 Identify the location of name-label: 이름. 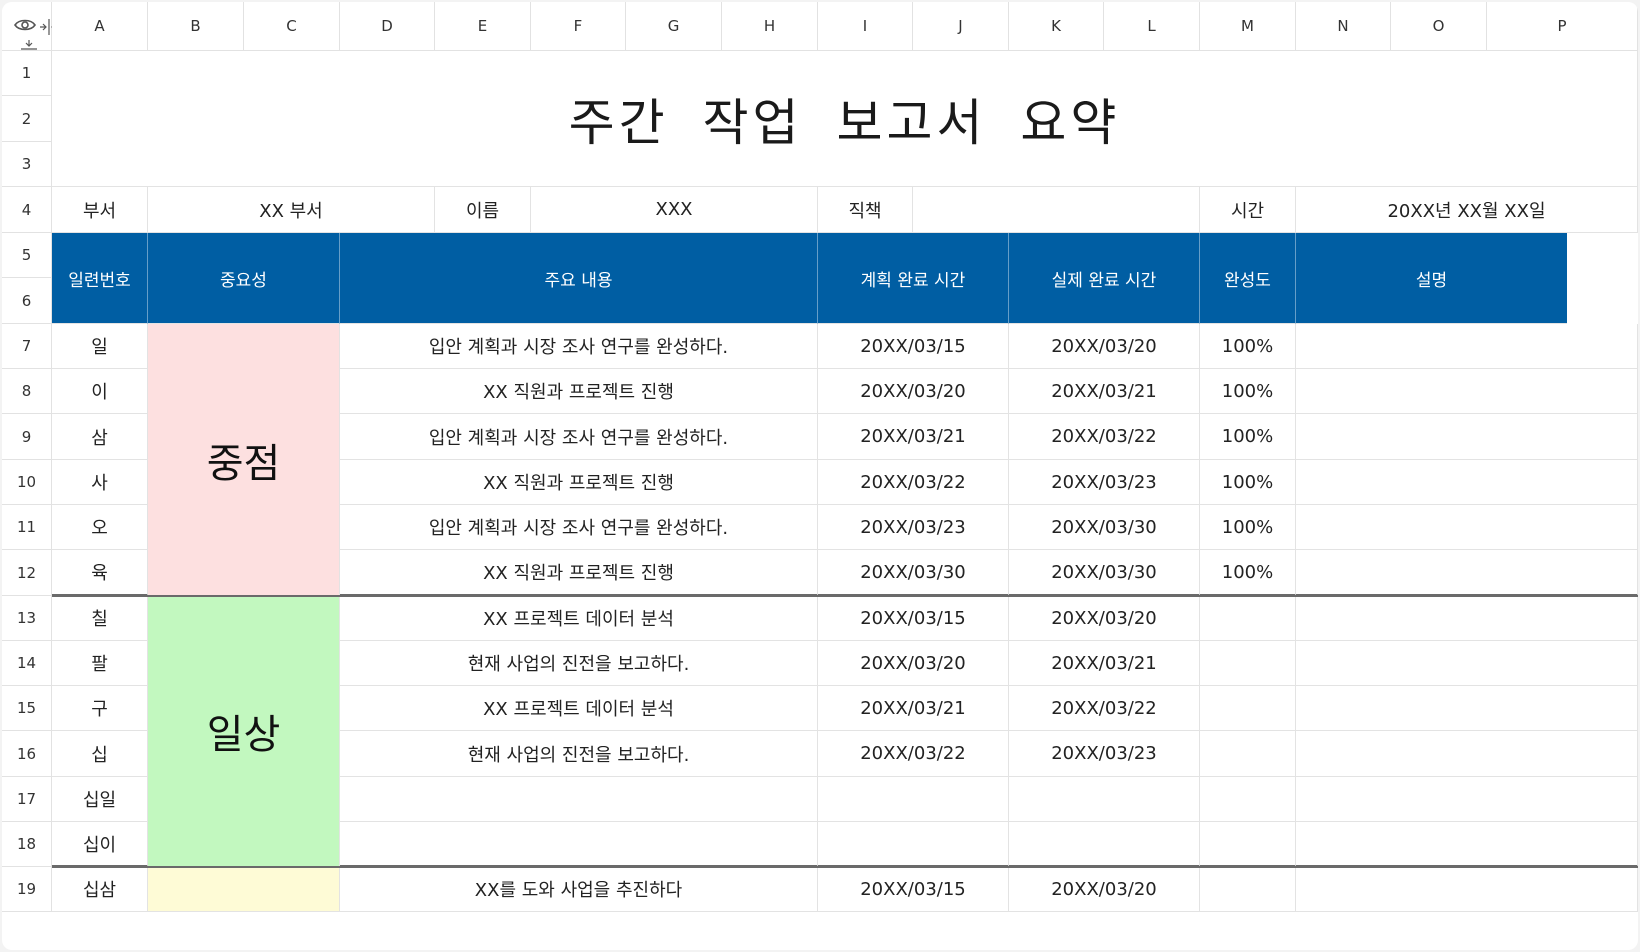
(483, 210).